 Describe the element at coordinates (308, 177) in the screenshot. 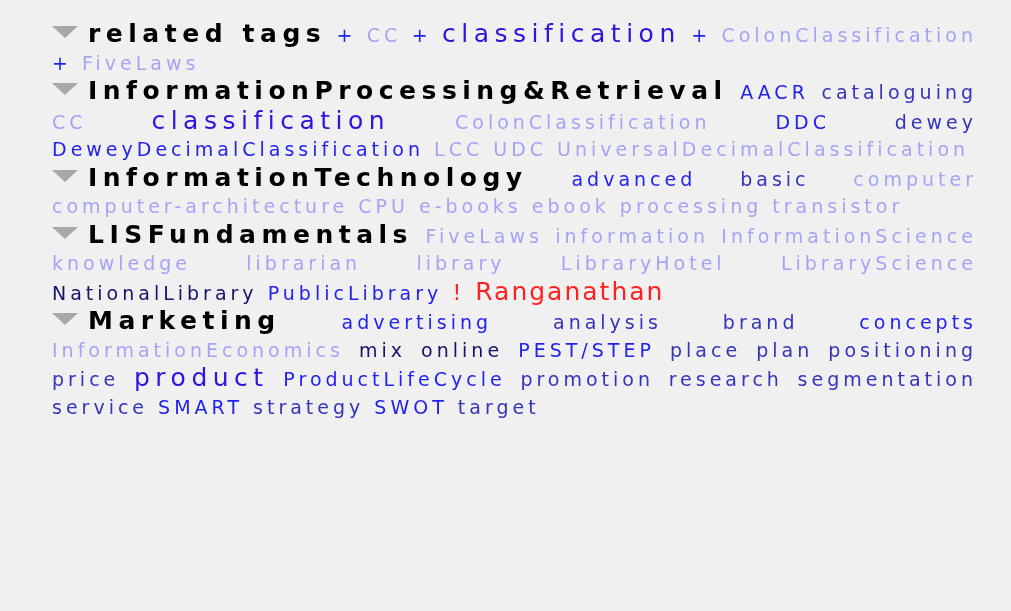

I see `section-heading: InformationTechnology` at that location.